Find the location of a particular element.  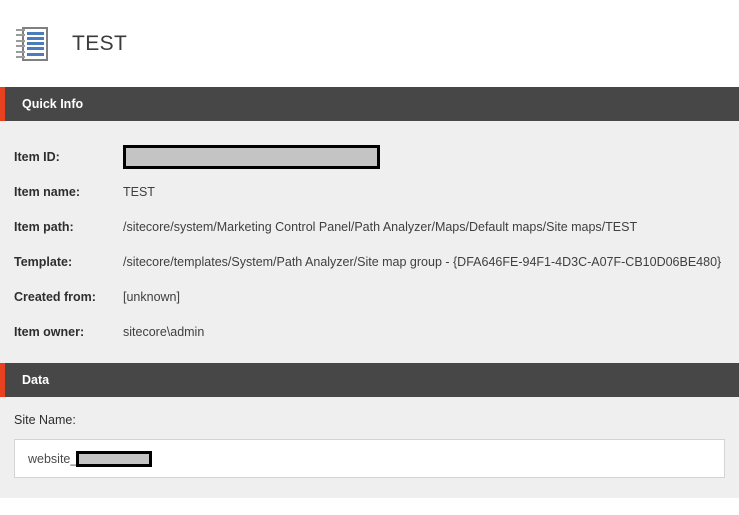

redaction-box-site-name is located at coordinates (114, 458).